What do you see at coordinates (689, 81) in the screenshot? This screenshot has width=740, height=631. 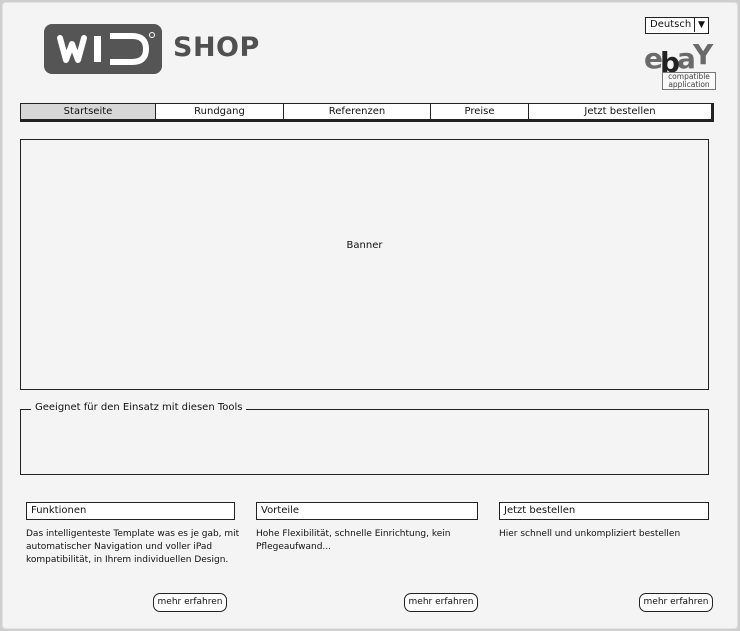 I see `ebay-tagline: compatible application` at bounding box center [689, 81].